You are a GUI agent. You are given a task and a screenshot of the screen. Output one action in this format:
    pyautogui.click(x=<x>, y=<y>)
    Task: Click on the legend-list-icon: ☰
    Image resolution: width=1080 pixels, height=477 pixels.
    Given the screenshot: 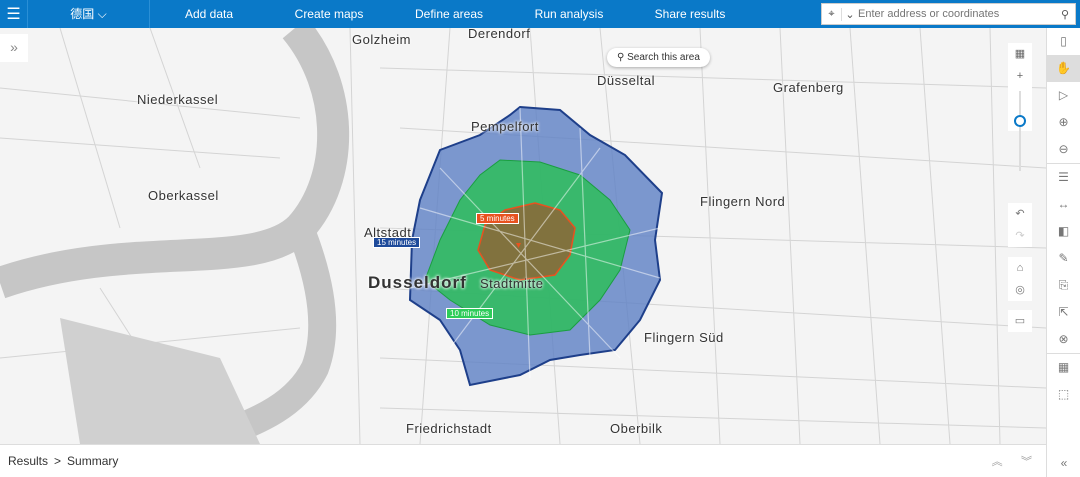 What is the action you would take?
    pyautogui.click(x=1063, y=177)
    